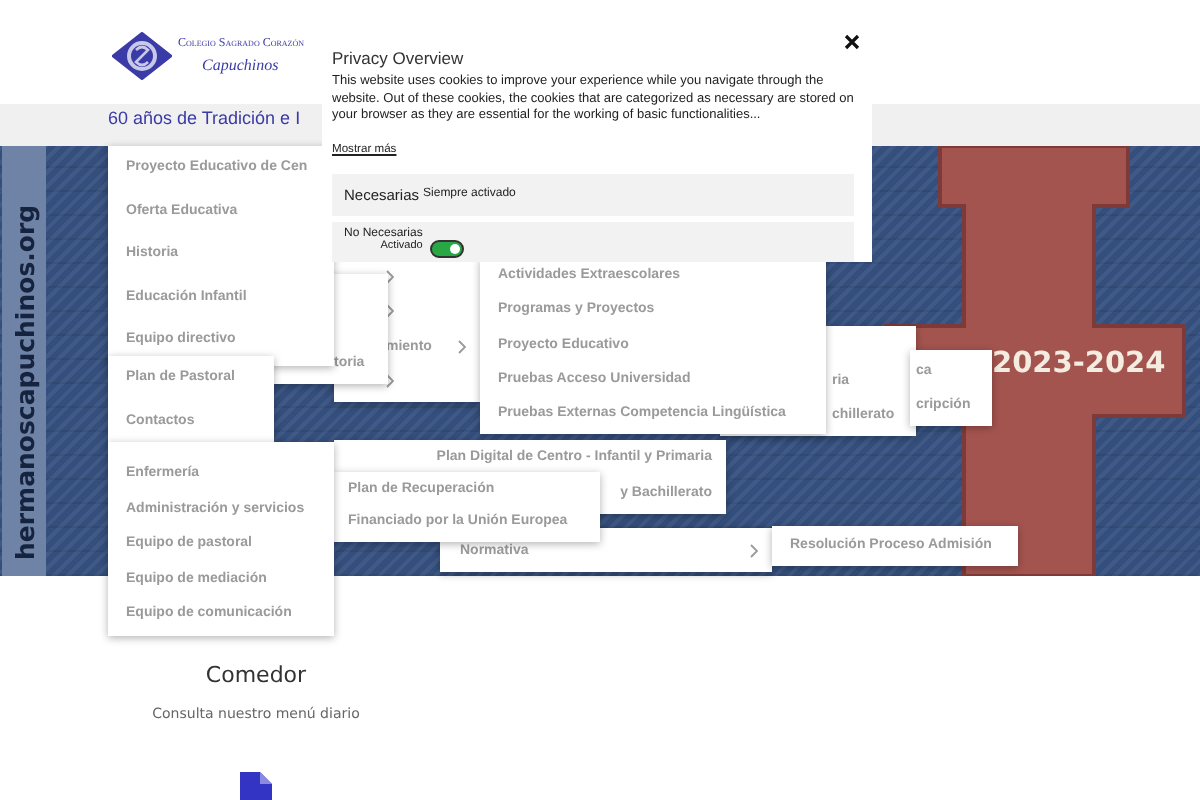 The image size is (1200, 800). I want to click on section-title: Comedor, so click(256, 676).